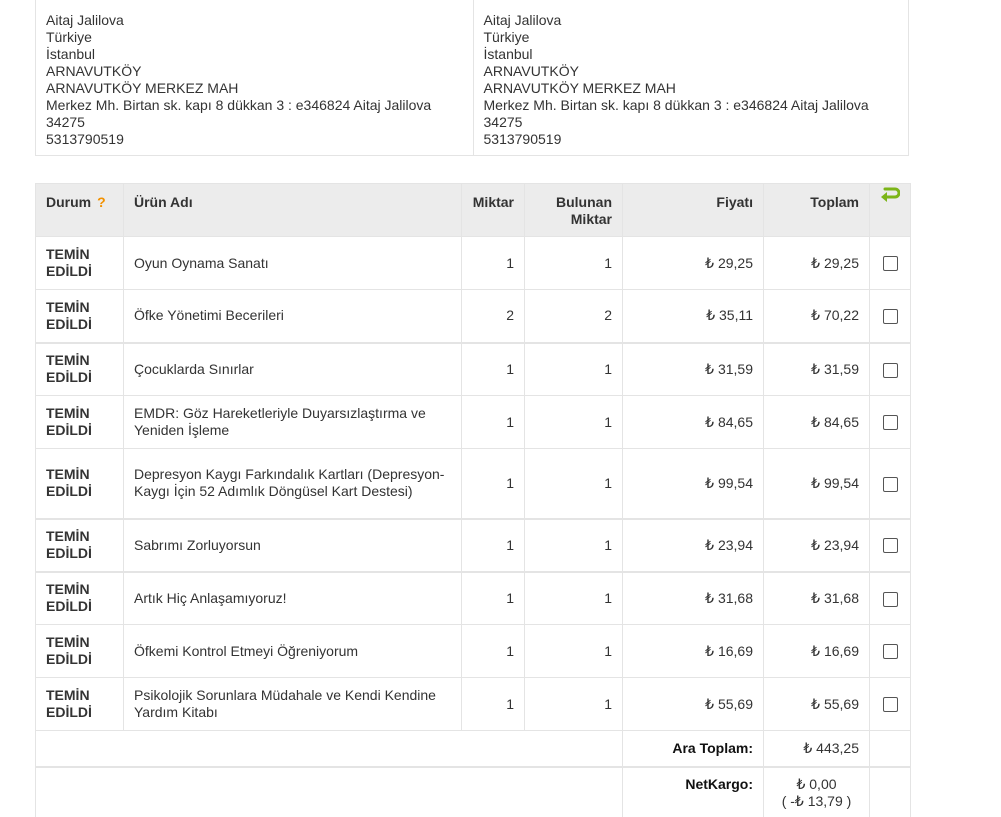  I want to click on product-total: ₺ 29,25, so click(816, 263).